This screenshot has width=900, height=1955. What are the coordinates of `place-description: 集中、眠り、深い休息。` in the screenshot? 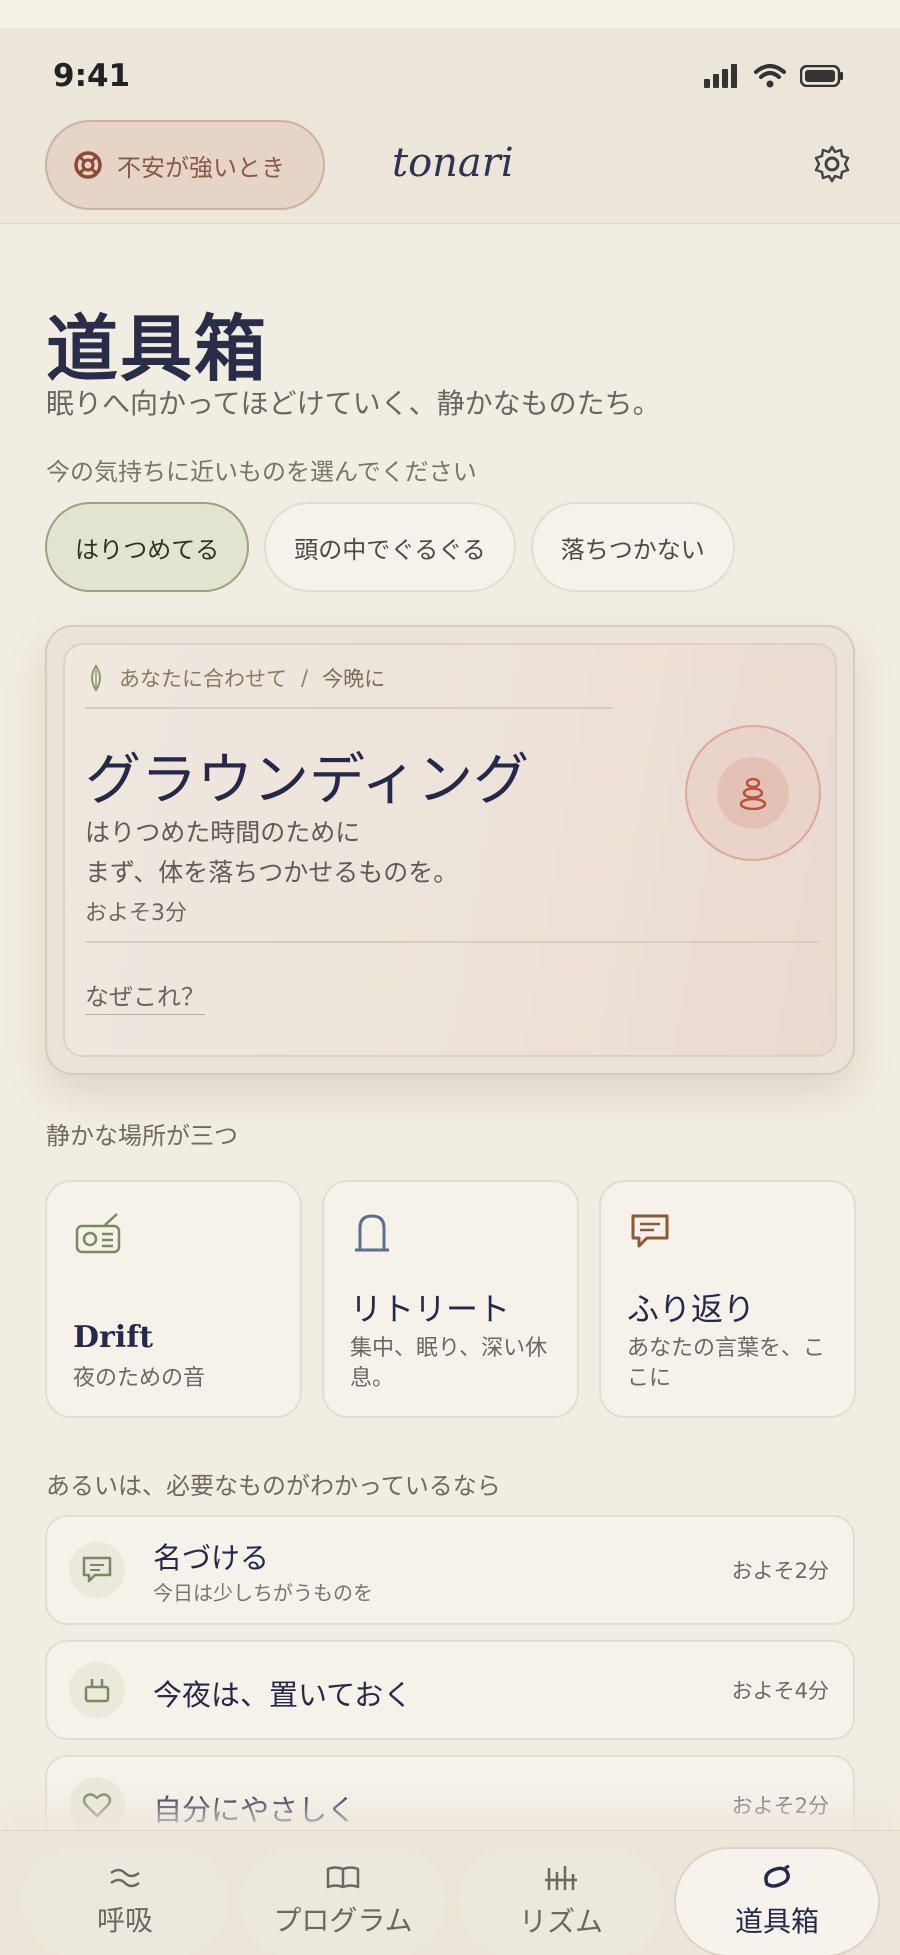 It's located at (449, 1363).